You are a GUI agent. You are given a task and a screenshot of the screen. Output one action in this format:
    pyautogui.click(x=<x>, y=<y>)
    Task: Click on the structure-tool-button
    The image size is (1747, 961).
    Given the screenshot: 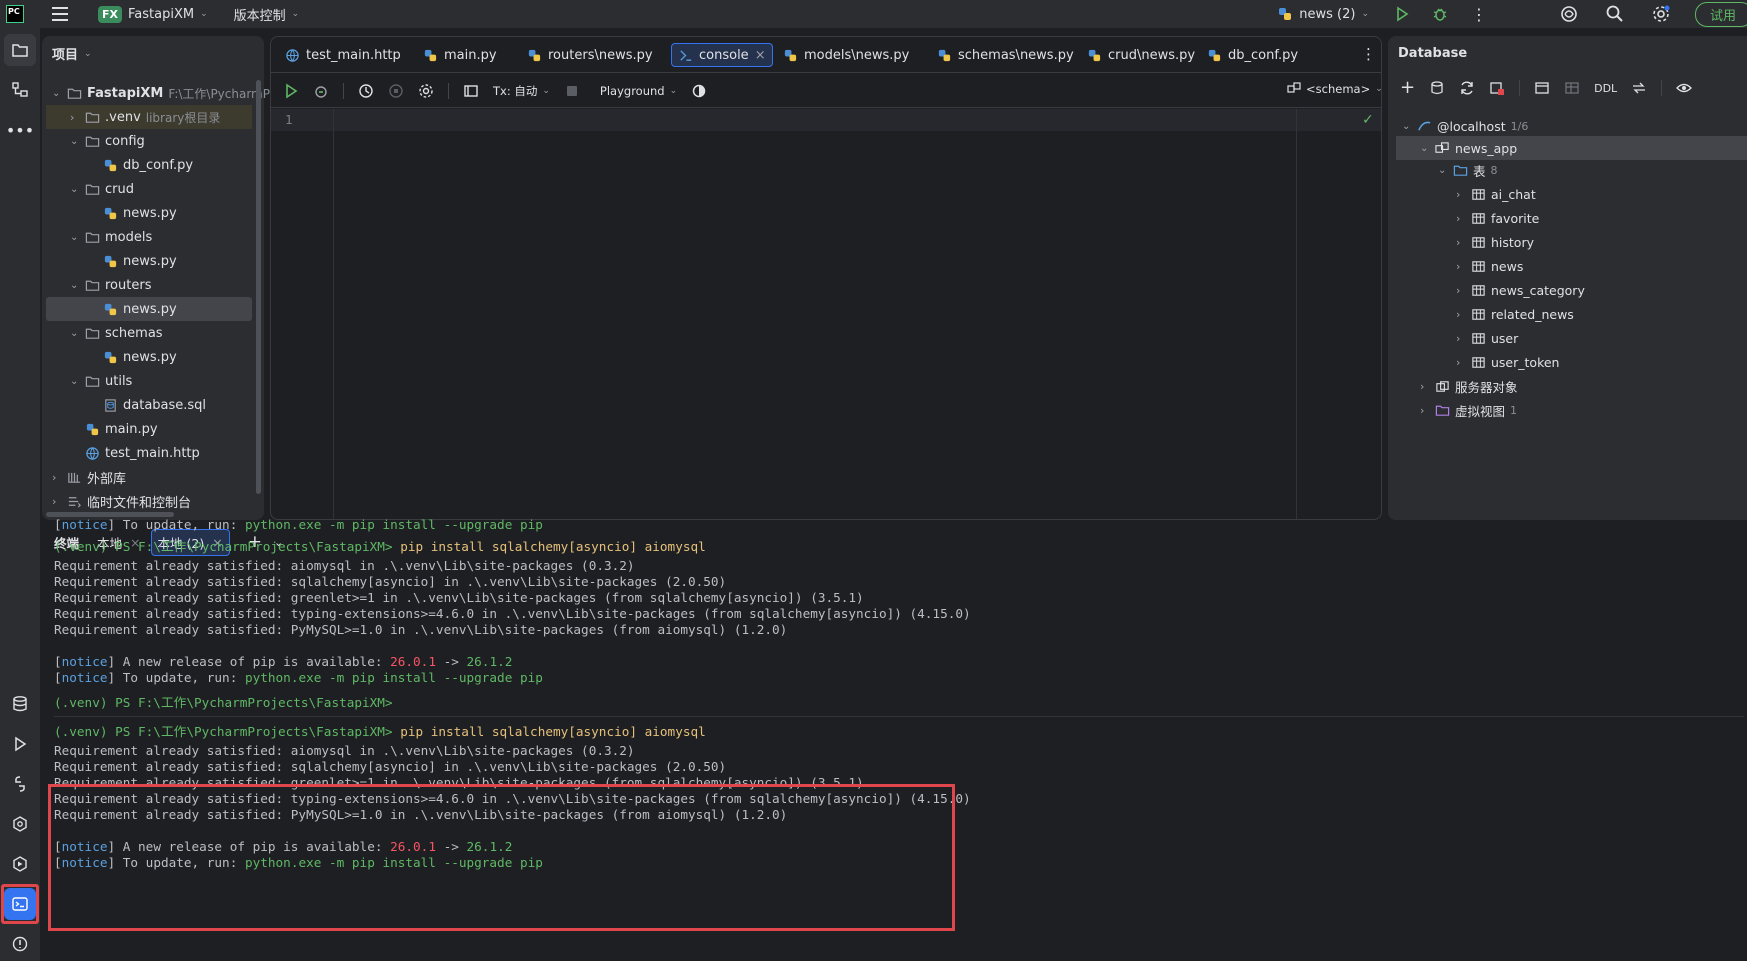 What is the action you would take?
    pyautogui.click(x=20, y=90)
    